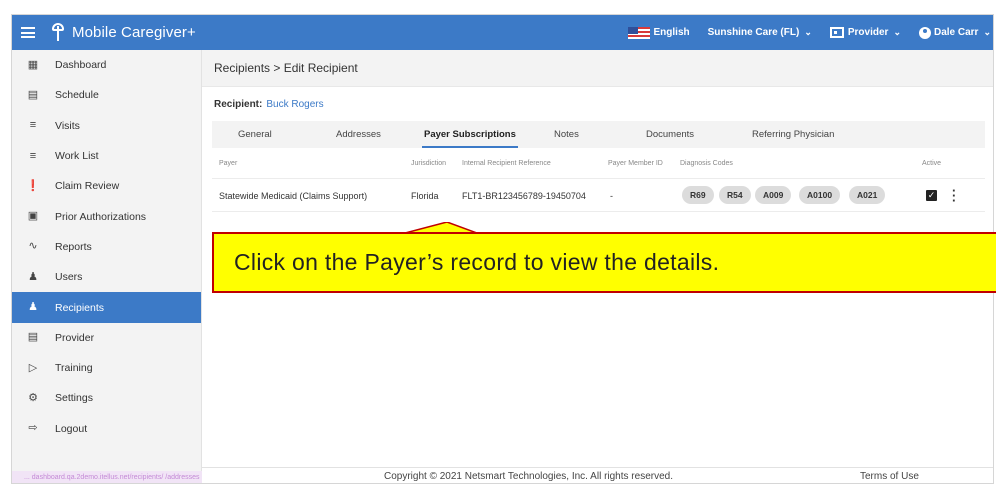  Describe the element at coordinates (931, 163) in the screenshot. I see `column-header-active: Active` at that location.